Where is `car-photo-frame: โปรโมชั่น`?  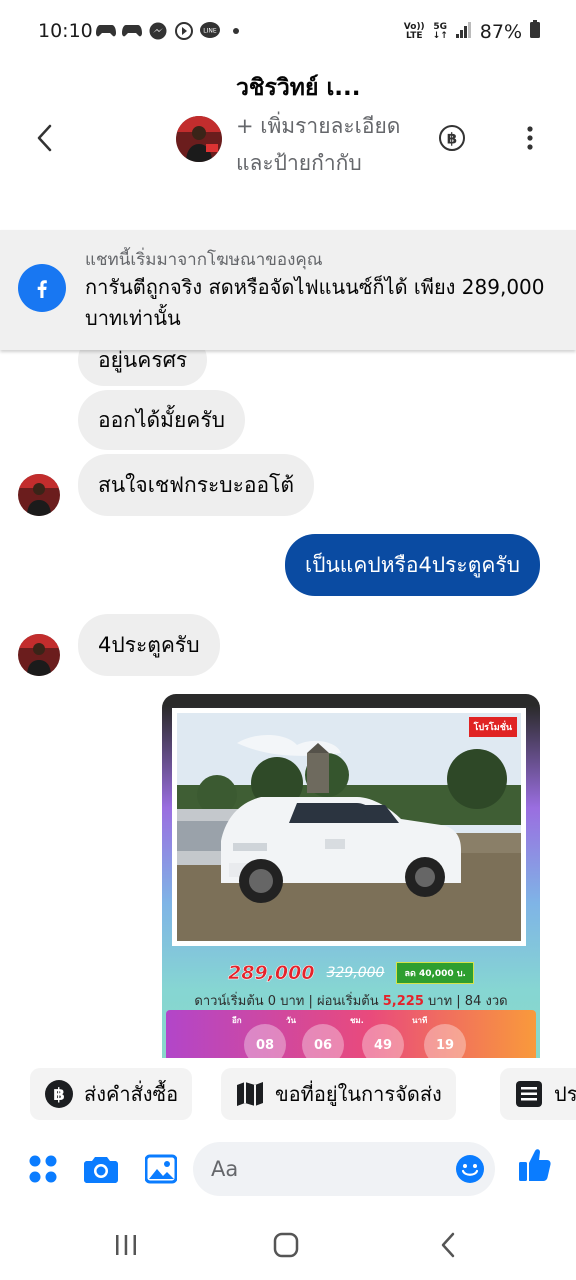 car-photo-frame: โปรโมชั่น is located at coordinates (349, 827).